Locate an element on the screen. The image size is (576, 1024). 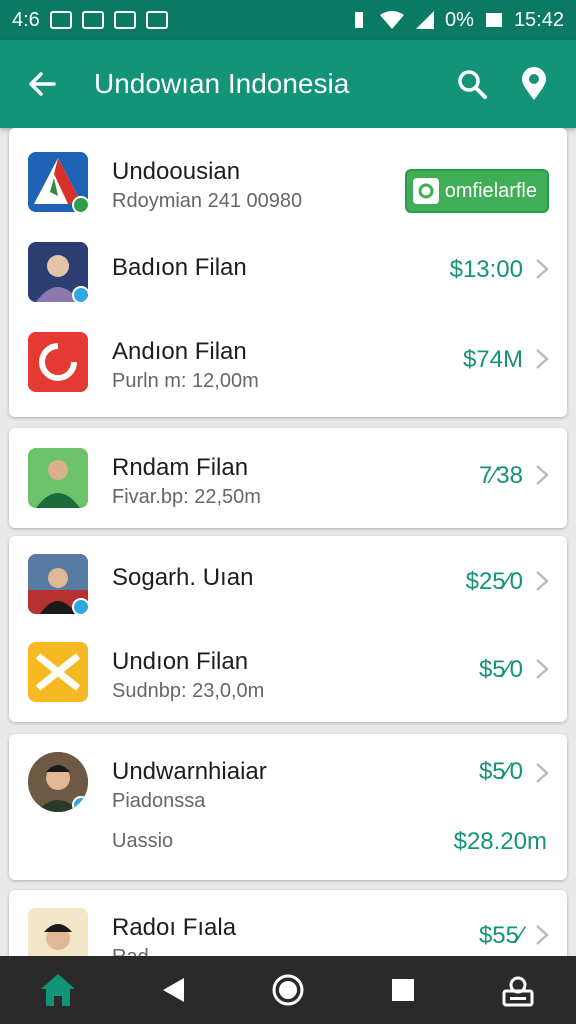
list-item-detail: Uassio $28.20m is located at coordinates (288, 842).